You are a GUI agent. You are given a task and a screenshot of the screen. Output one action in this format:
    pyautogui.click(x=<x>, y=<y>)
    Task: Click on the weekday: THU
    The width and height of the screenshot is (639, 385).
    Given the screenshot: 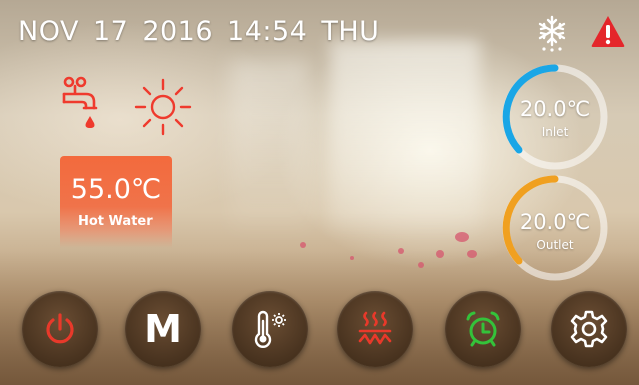 What is the action you would take?
    pyautogui.click(x=350, y=31)
    